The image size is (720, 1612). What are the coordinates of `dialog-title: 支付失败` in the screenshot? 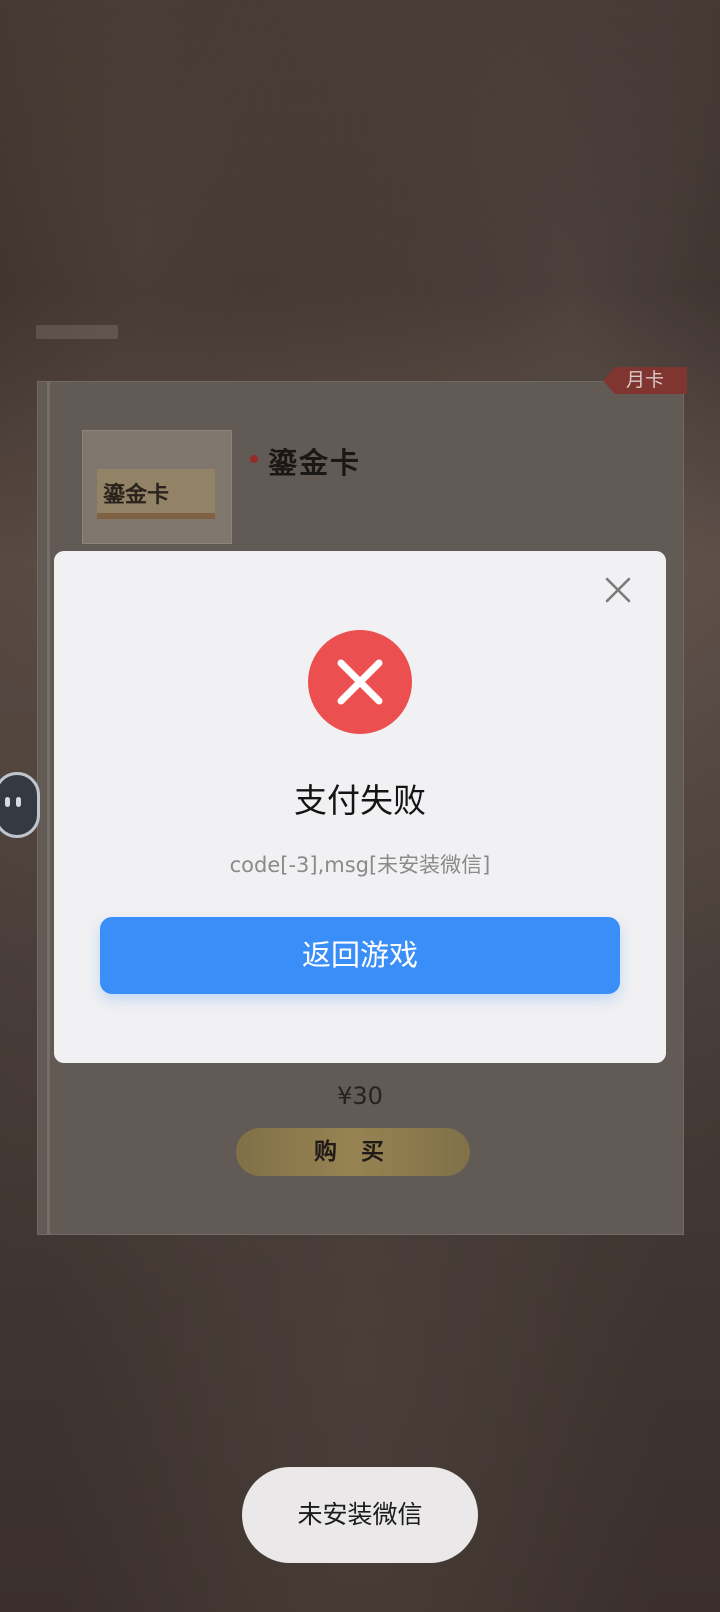 It's located at (360, 800).